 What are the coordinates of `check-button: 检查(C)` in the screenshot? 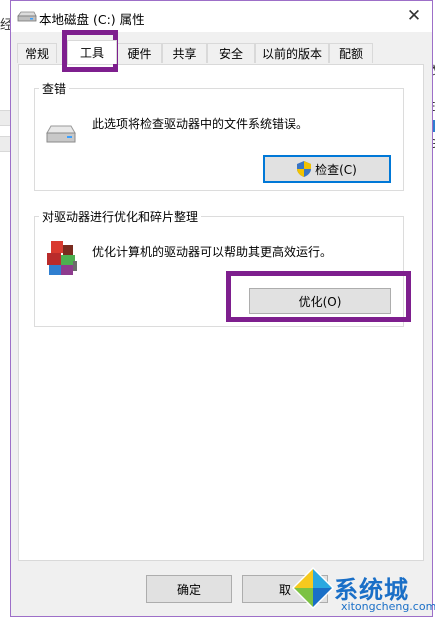 It's located at (327, 169).